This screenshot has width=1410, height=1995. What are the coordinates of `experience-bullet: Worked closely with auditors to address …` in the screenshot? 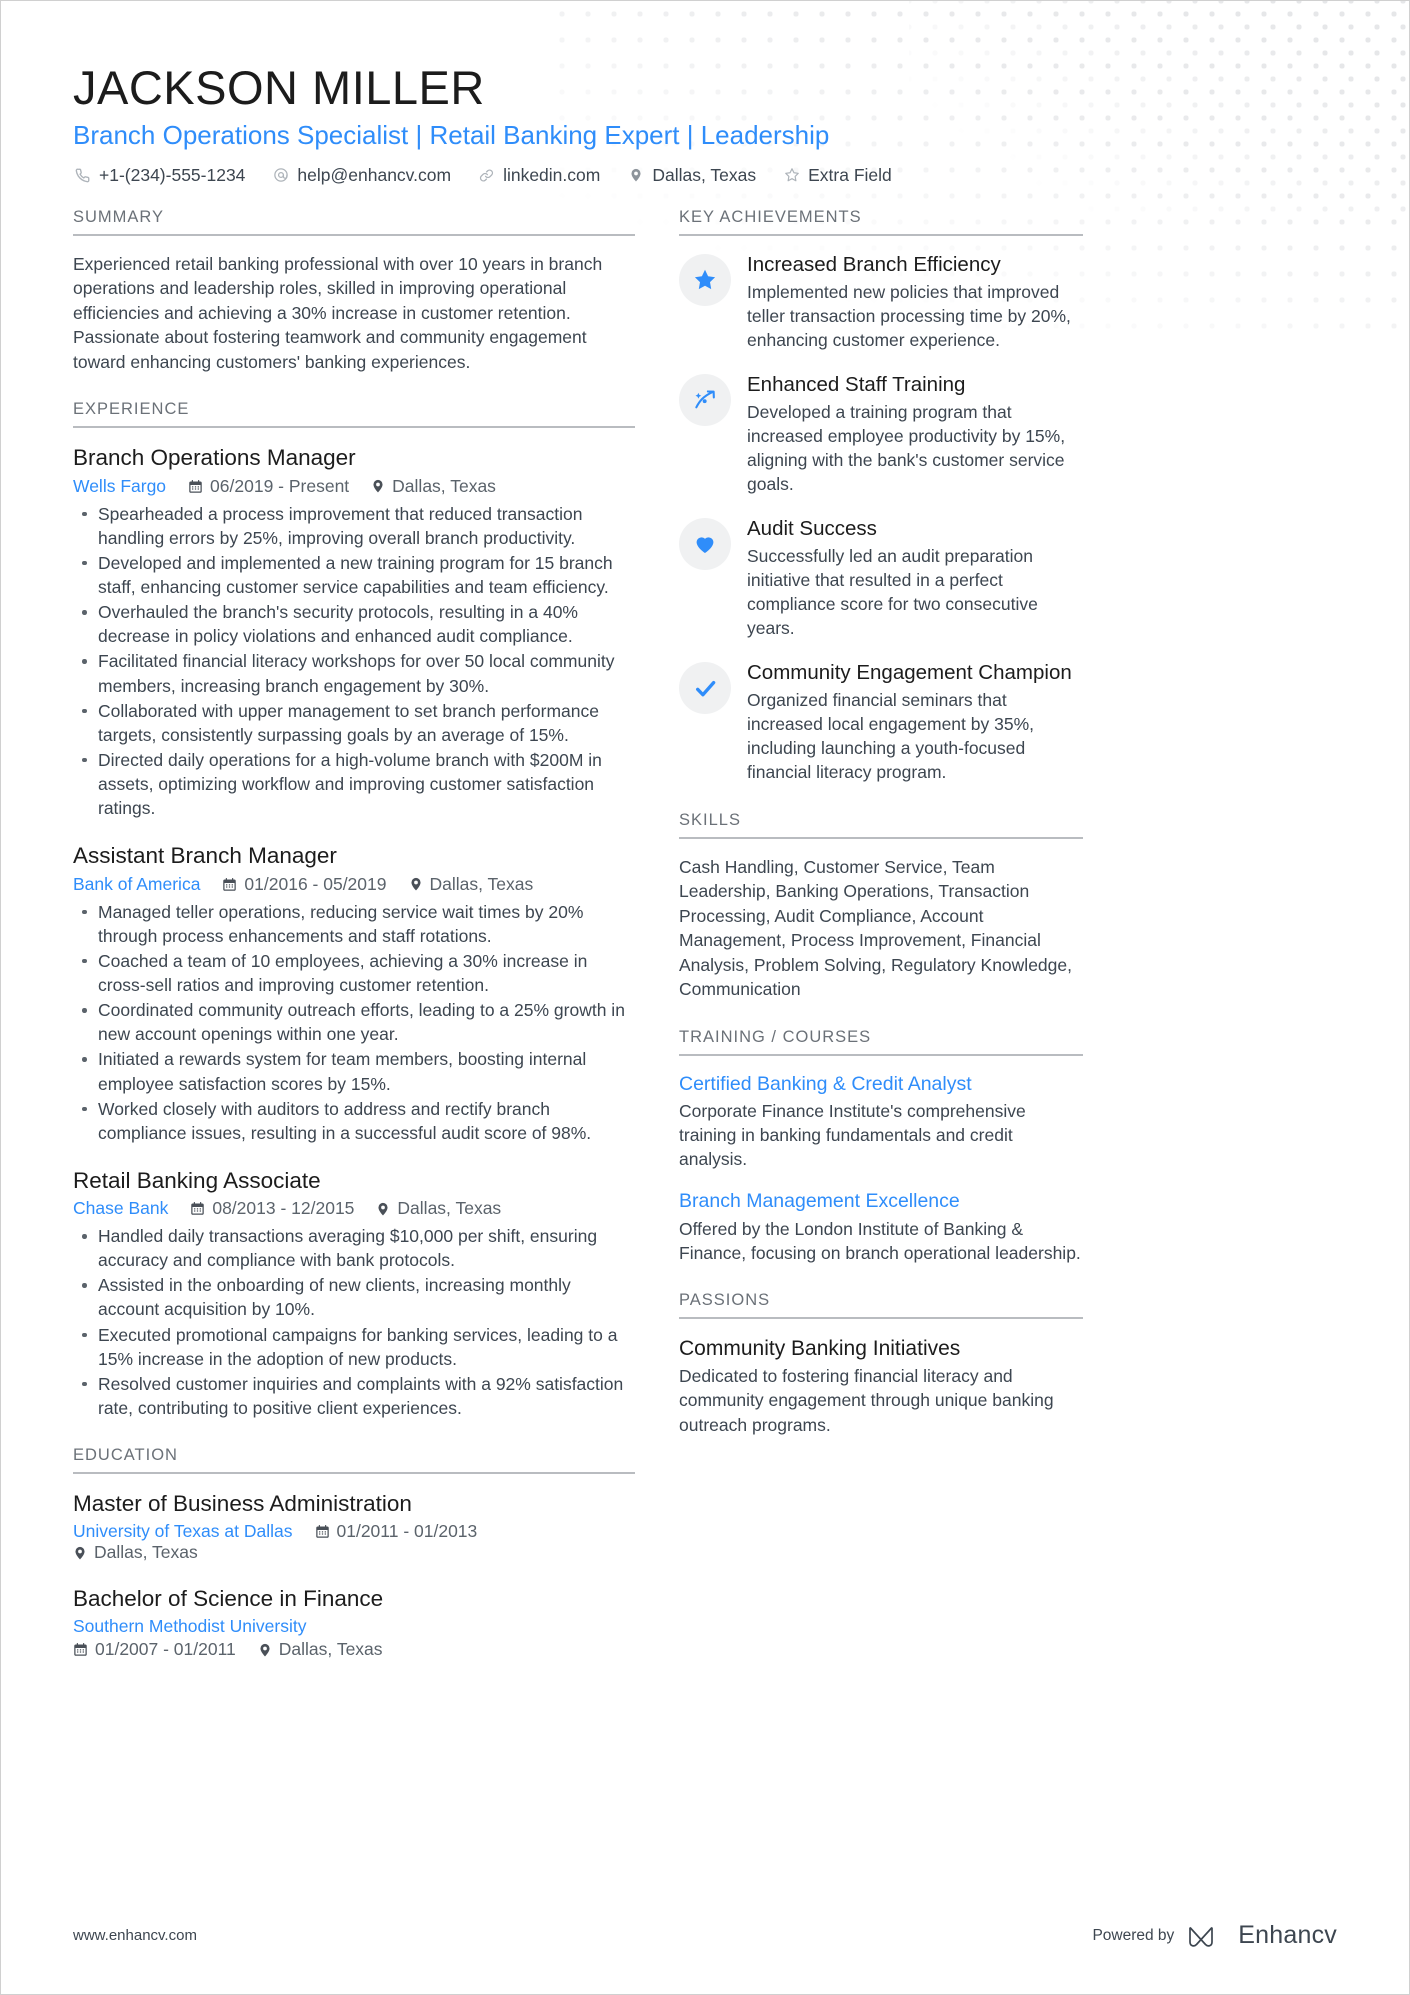 It's located at (354, 1121).